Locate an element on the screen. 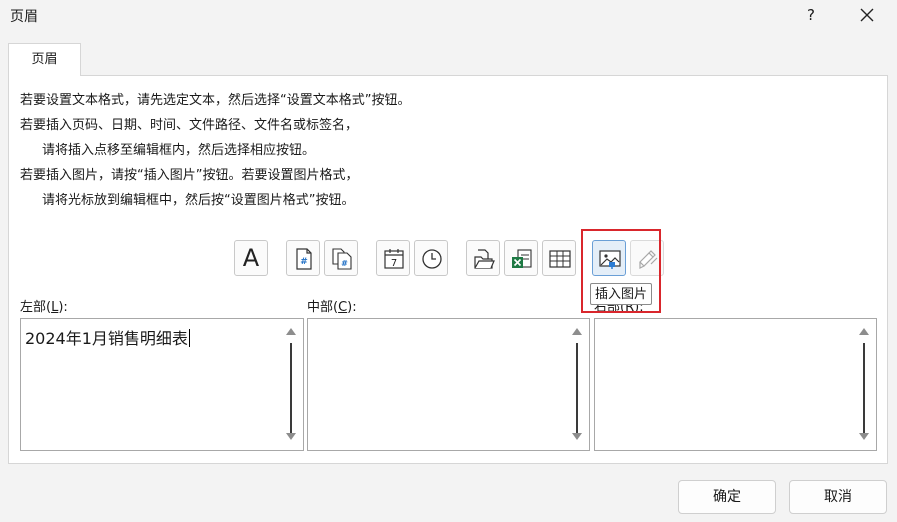 The image size is (897, 522). text-caret is located at coordinates (189, 338).